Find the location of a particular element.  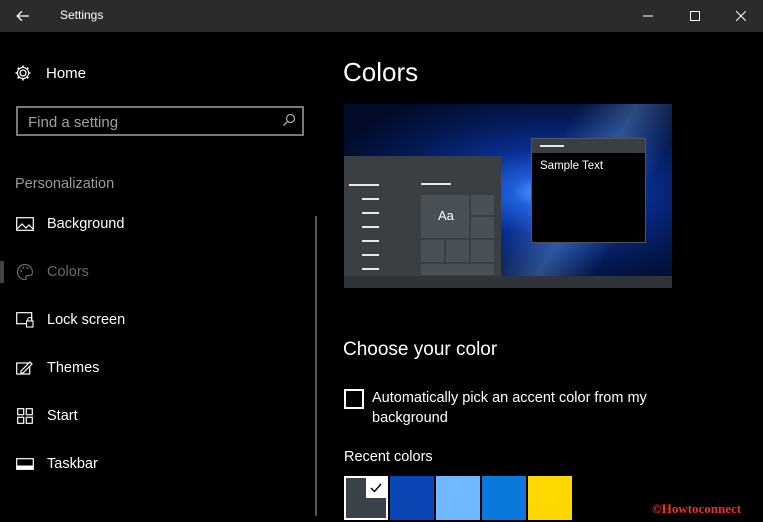

checkmark-icon is located at coordinates (376, 488).